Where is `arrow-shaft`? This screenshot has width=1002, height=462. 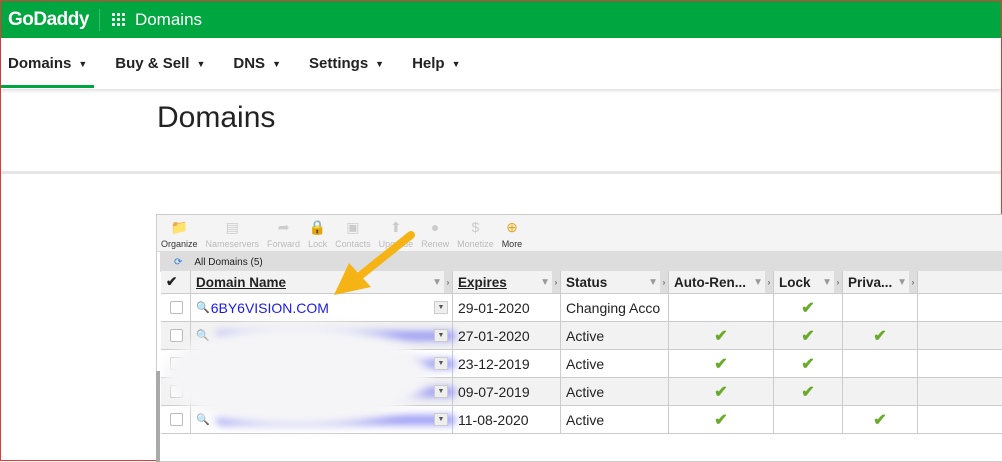 arrow-shaft is located at coordinates (383, 257).